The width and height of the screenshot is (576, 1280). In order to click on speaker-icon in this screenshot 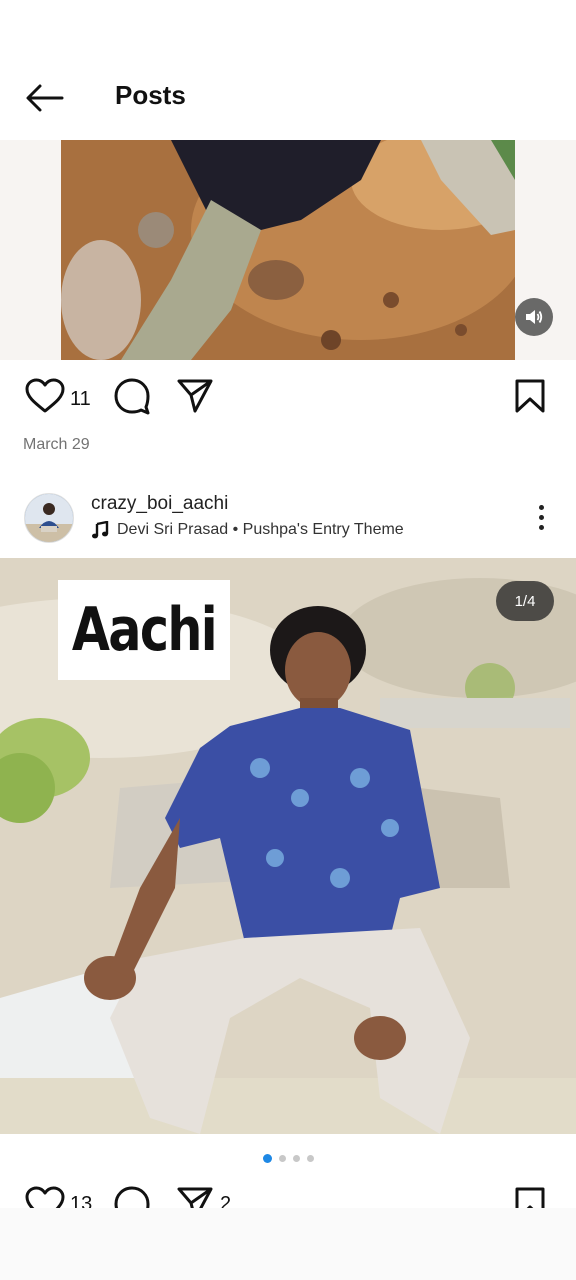, I will do `click(534, 317)`.